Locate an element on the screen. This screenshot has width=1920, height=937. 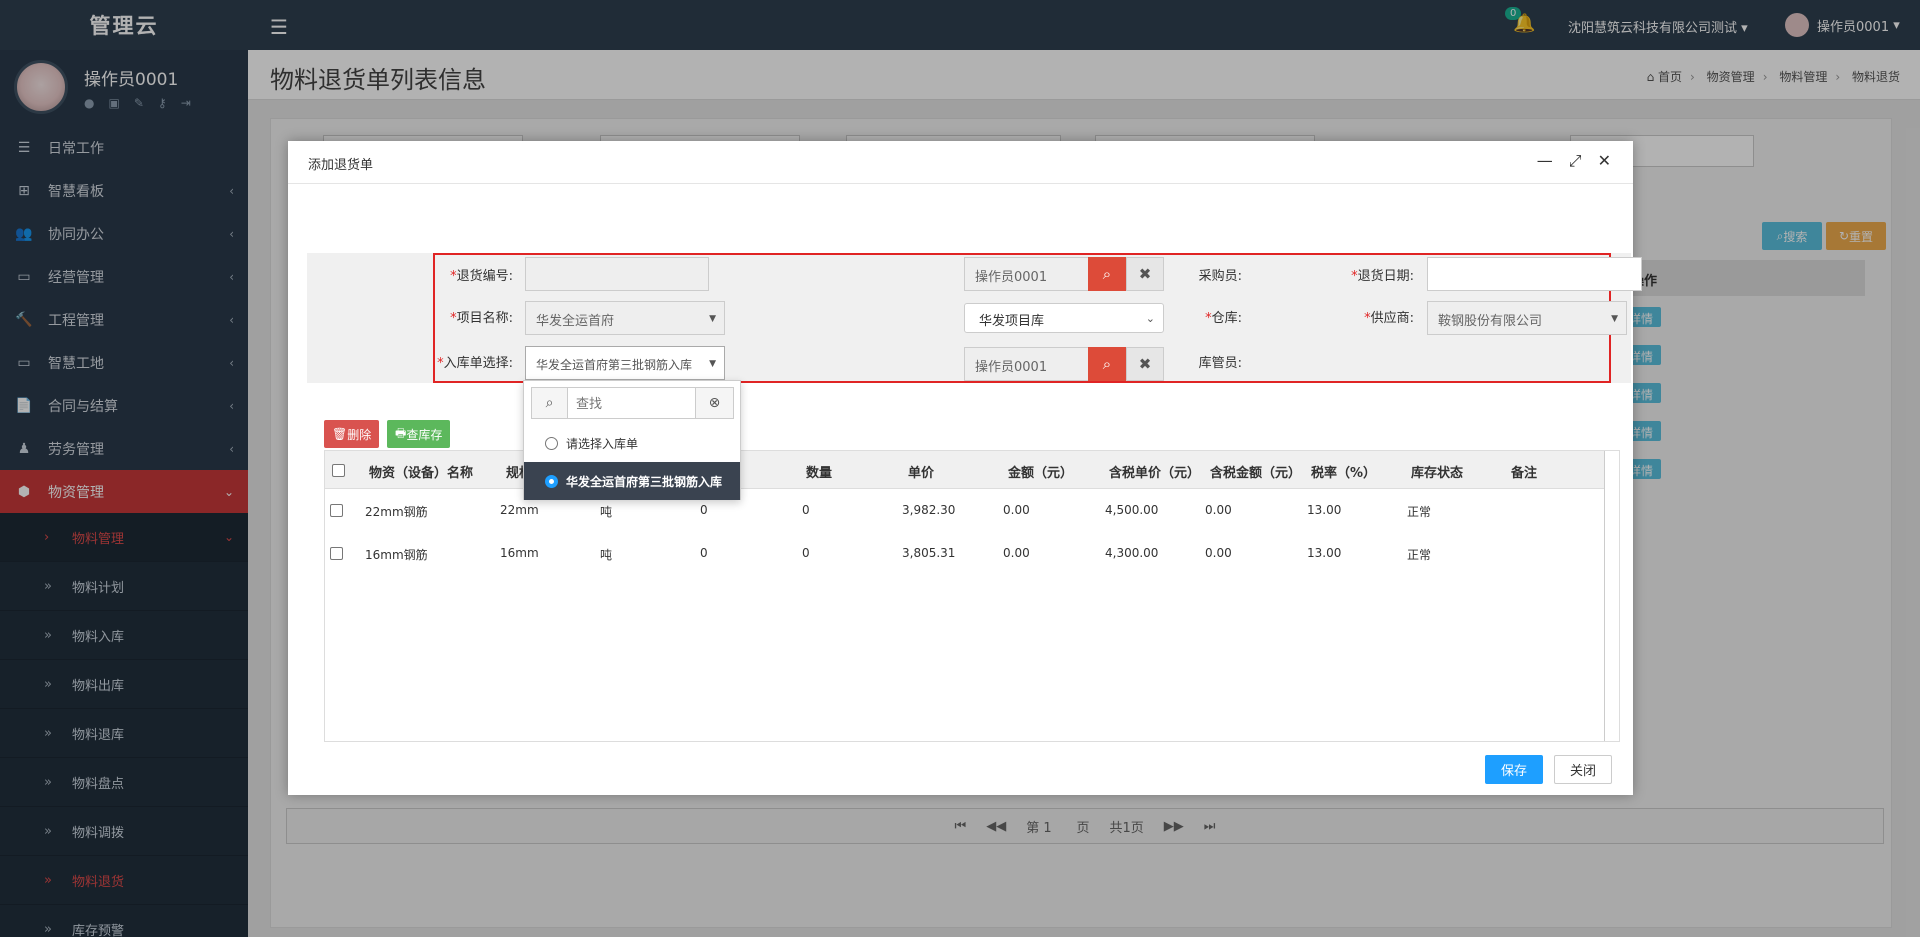
col-name: 物资（设备）名称 is located at coordinates (421, 471).